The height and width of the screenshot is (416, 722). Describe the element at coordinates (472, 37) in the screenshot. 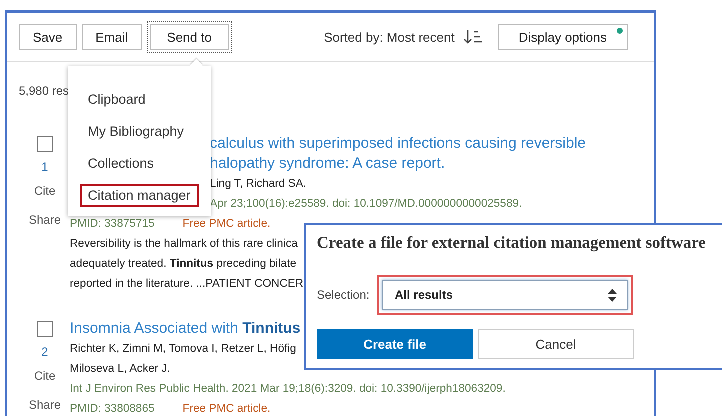

I see `sort-order-icon` at that location.